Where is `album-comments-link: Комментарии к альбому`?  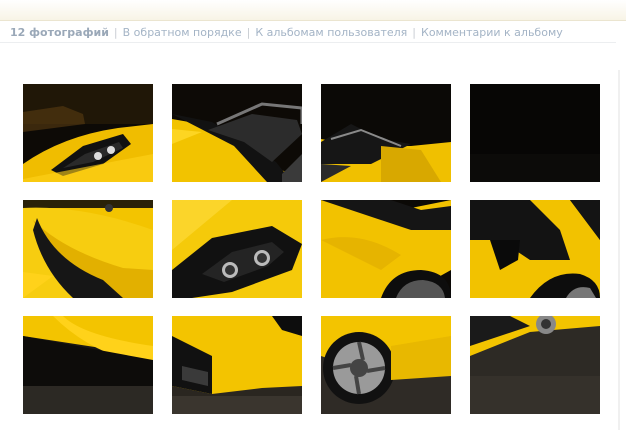 album-comments-link: Комментарии к альбому is located at coordinates (492, 32).